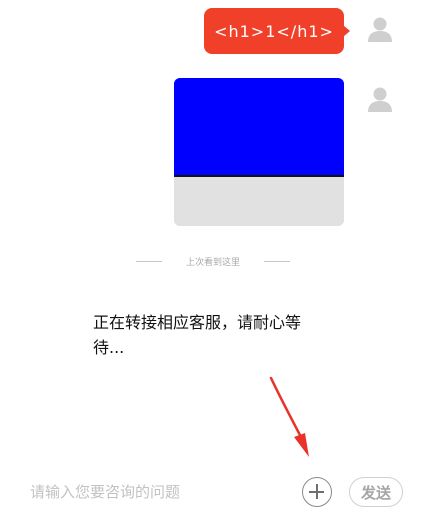  I want to click on image-message, so click(259, 152).